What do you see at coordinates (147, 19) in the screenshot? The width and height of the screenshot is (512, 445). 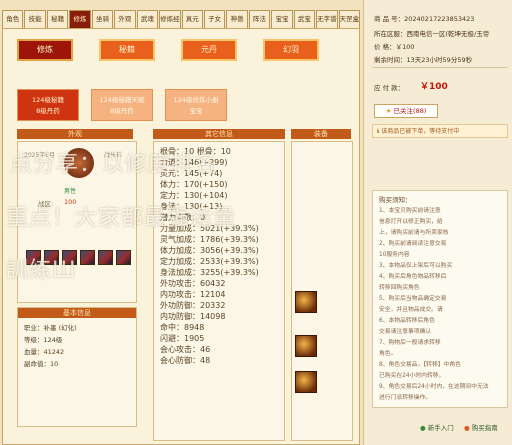 I see `tab-6: 武魂` at bounding box center [147, 19].